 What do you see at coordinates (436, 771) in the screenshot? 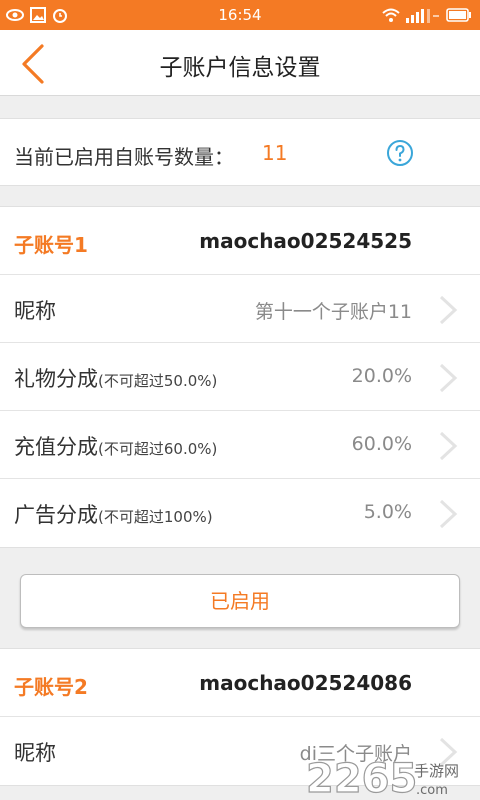
I see `svg-text: 手游网` at bounding box center [436, 771].